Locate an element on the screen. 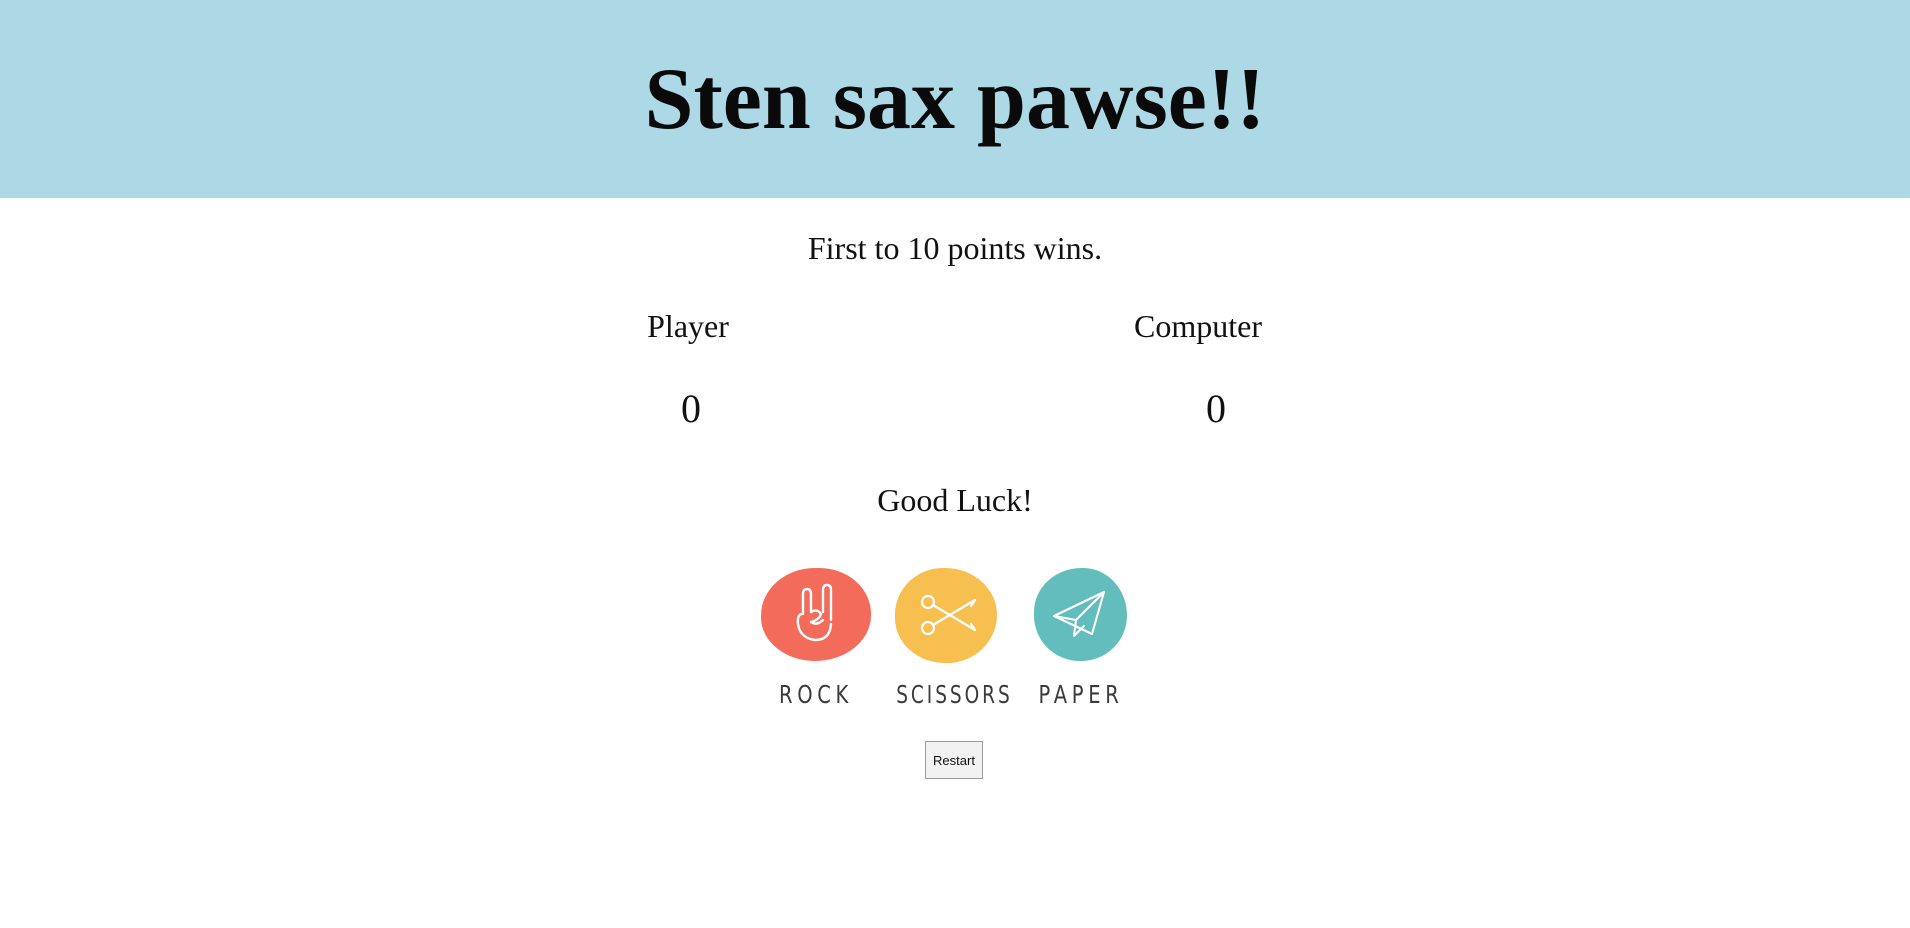 This screenshot has height=928, width=1910. player-score-value: 0 is located at coordinates (691, 408).